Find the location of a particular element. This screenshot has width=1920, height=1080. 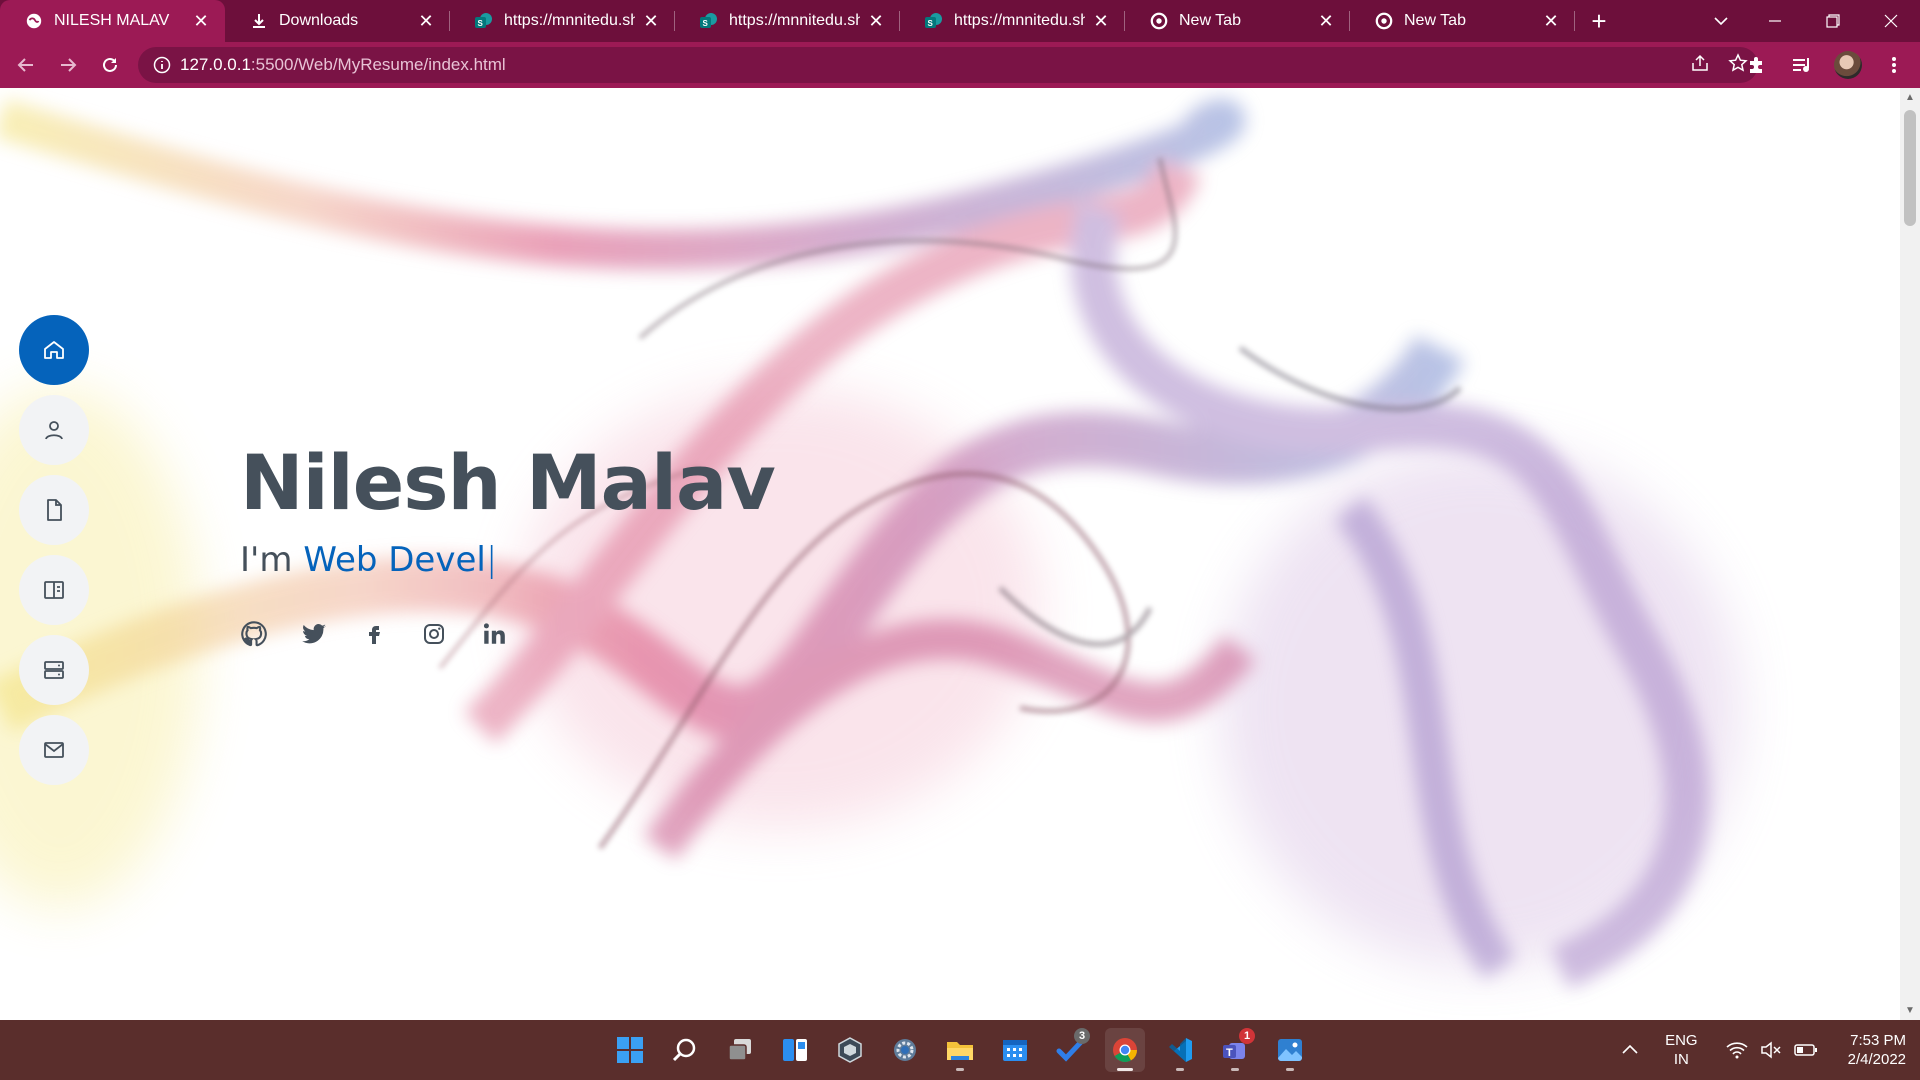

task-view-icon is located at coordinates (740, 1050).